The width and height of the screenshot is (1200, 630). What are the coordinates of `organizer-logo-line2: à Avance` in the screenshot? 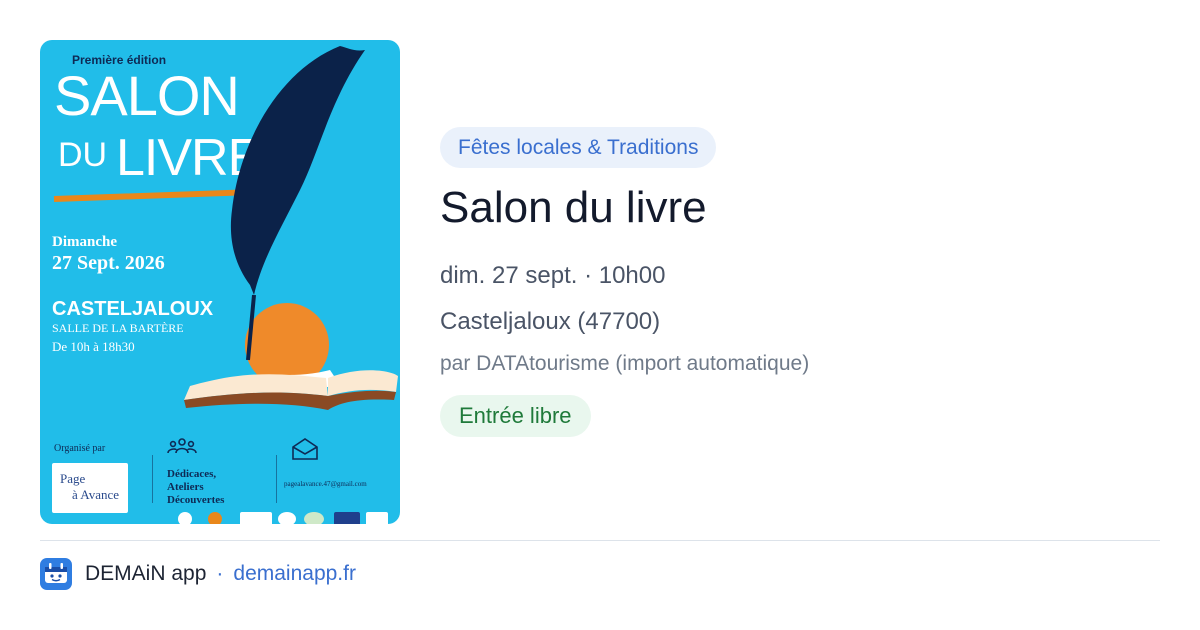 It's located at (96, 494).